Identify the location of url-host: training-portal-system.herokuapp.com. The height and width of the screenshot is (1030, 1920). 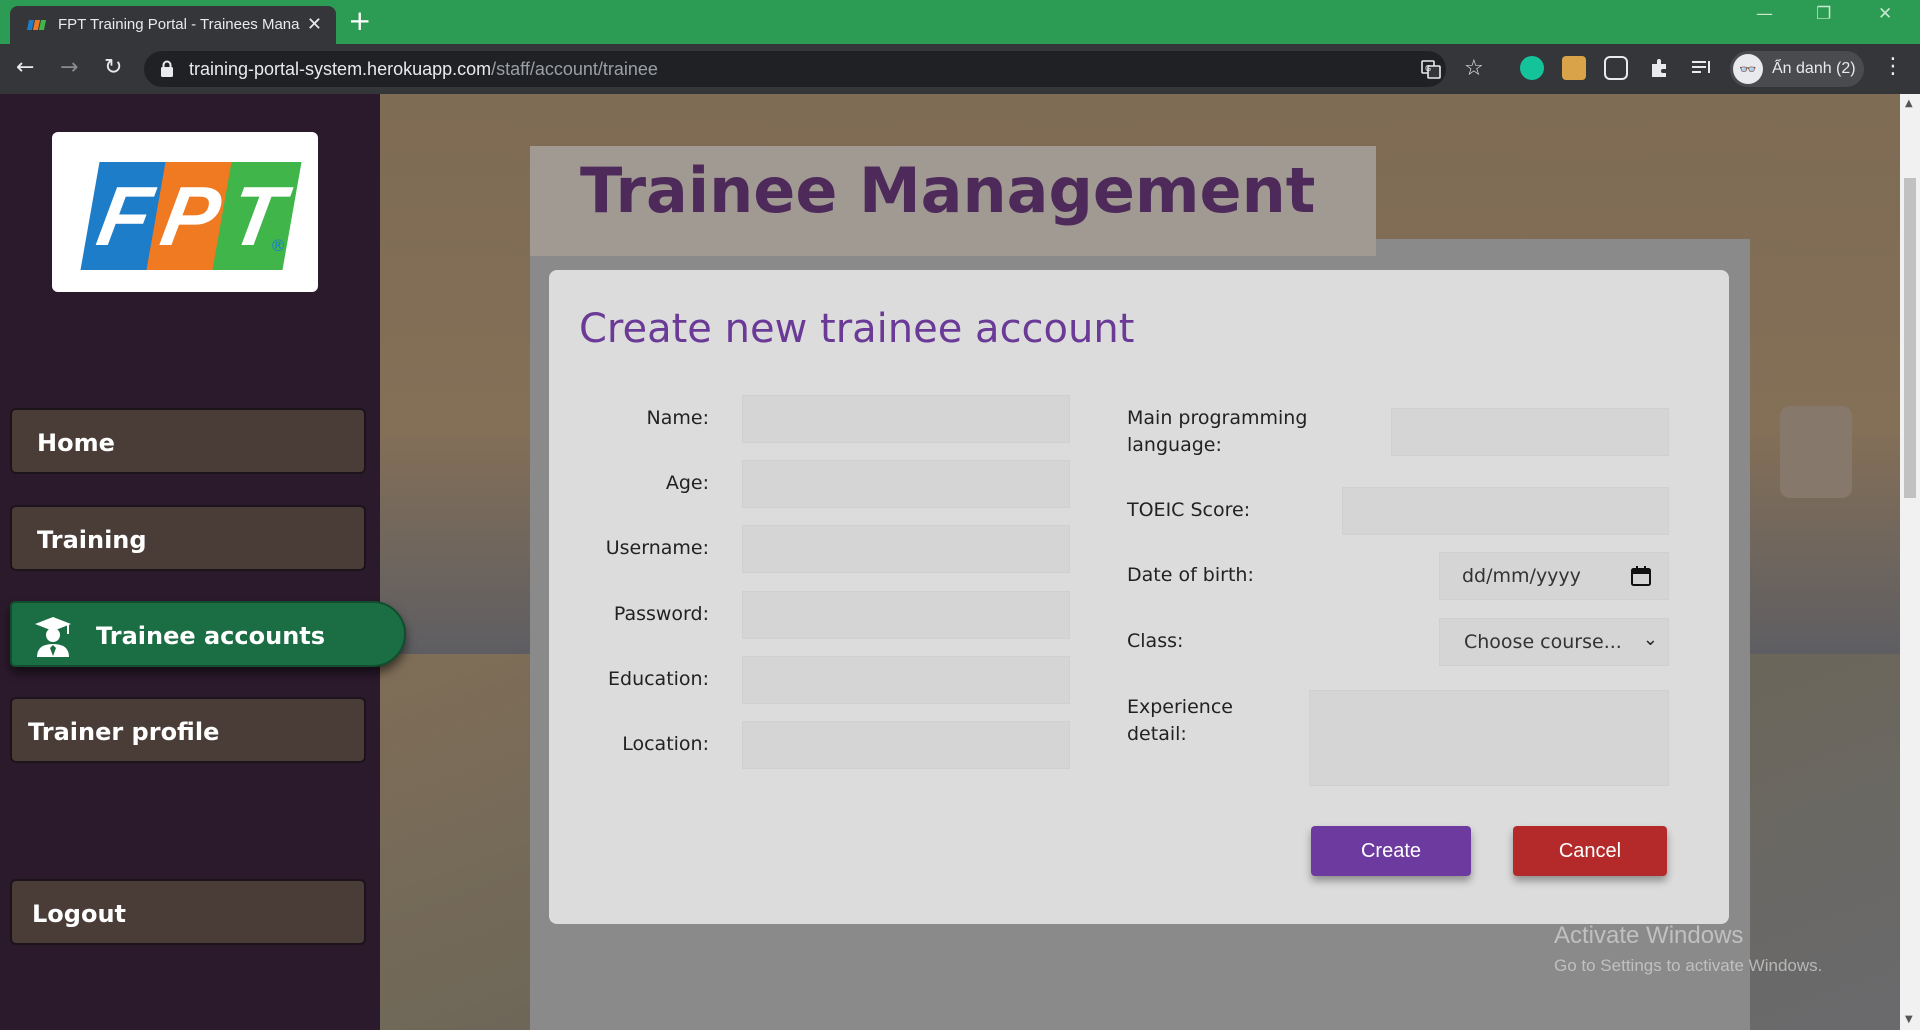
(340, 69).